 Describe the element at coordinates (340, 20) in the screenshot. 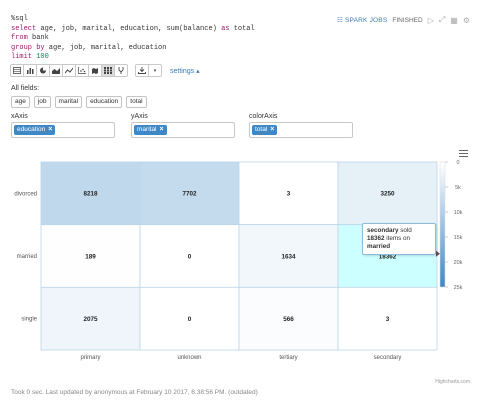

I see `spark-icon: ☷` at that location.